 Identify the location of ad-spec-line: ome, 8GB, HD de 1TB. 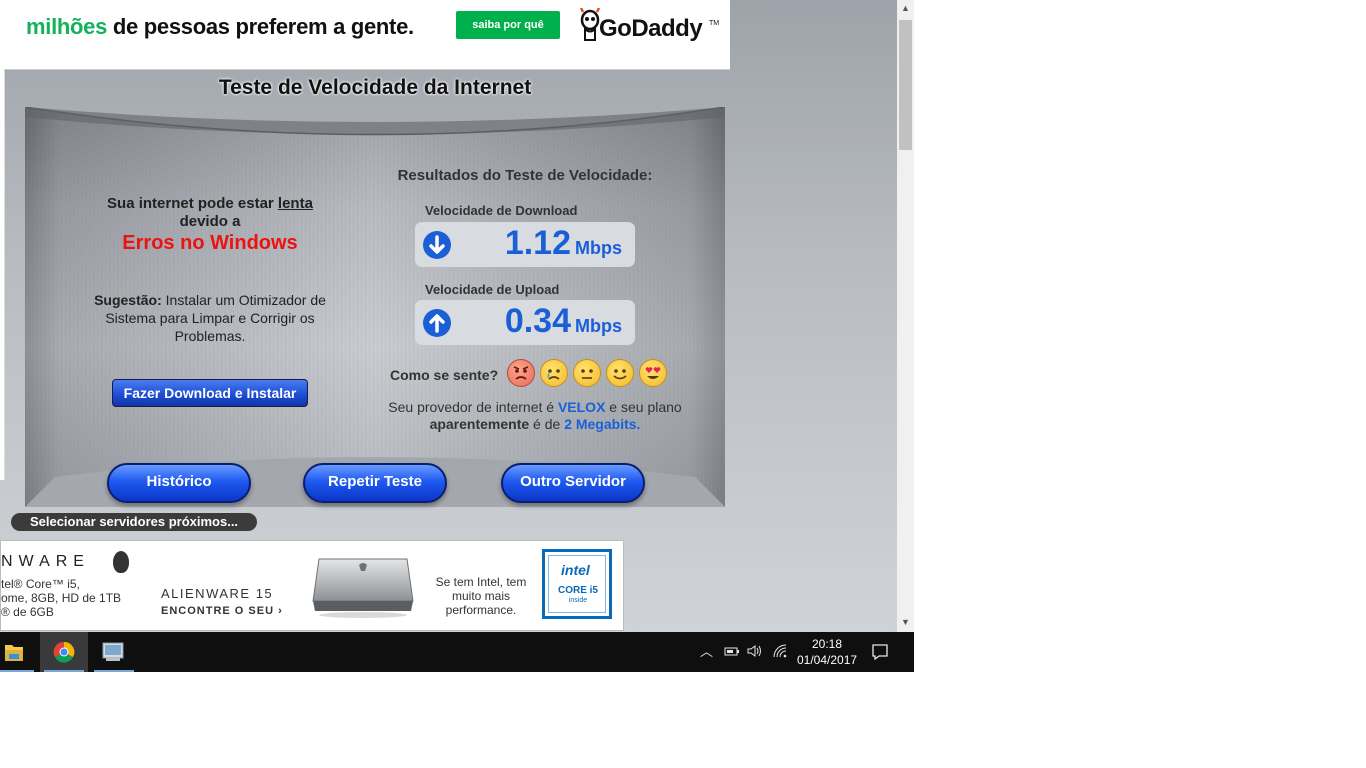
(61, 598).